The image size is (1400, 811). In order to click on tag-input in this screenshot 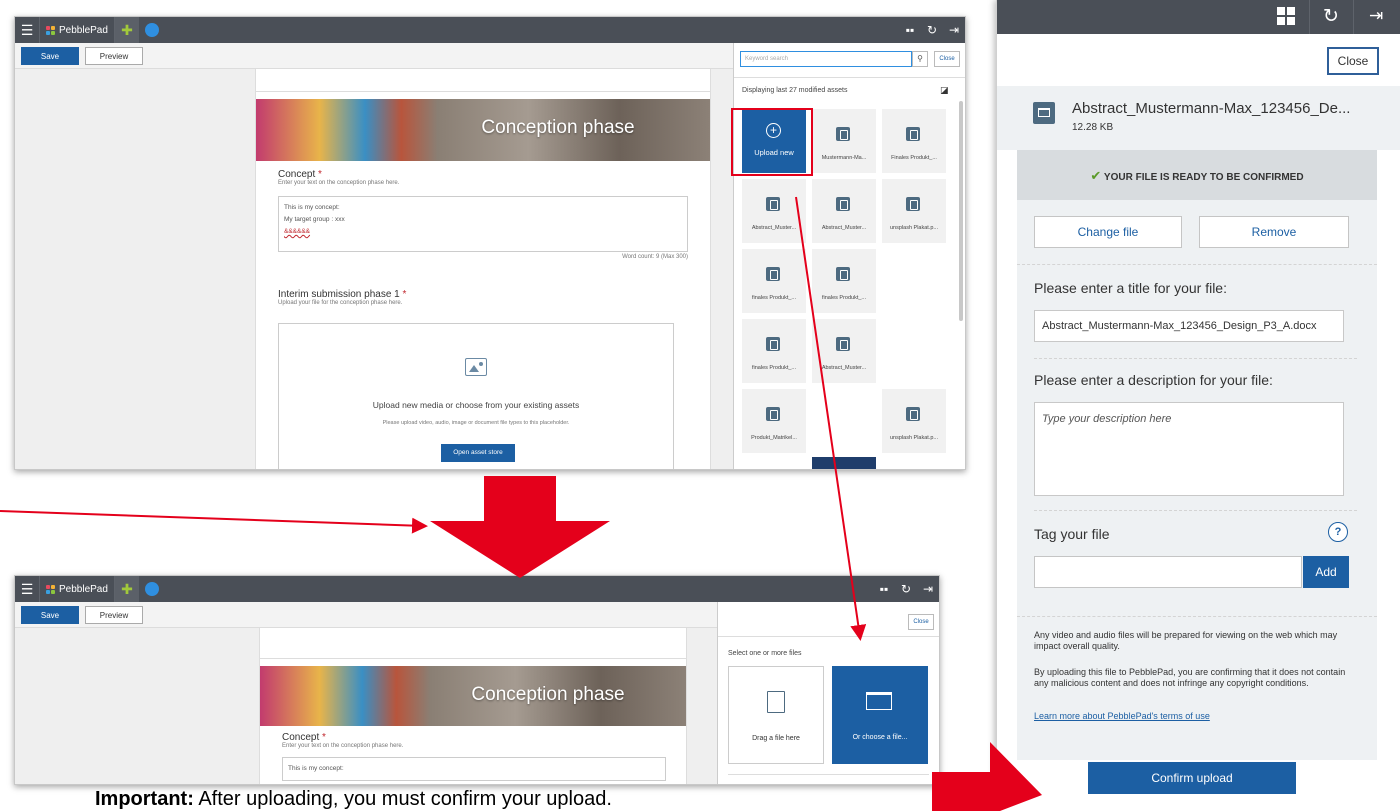, I will do `click(1168, 572)`.